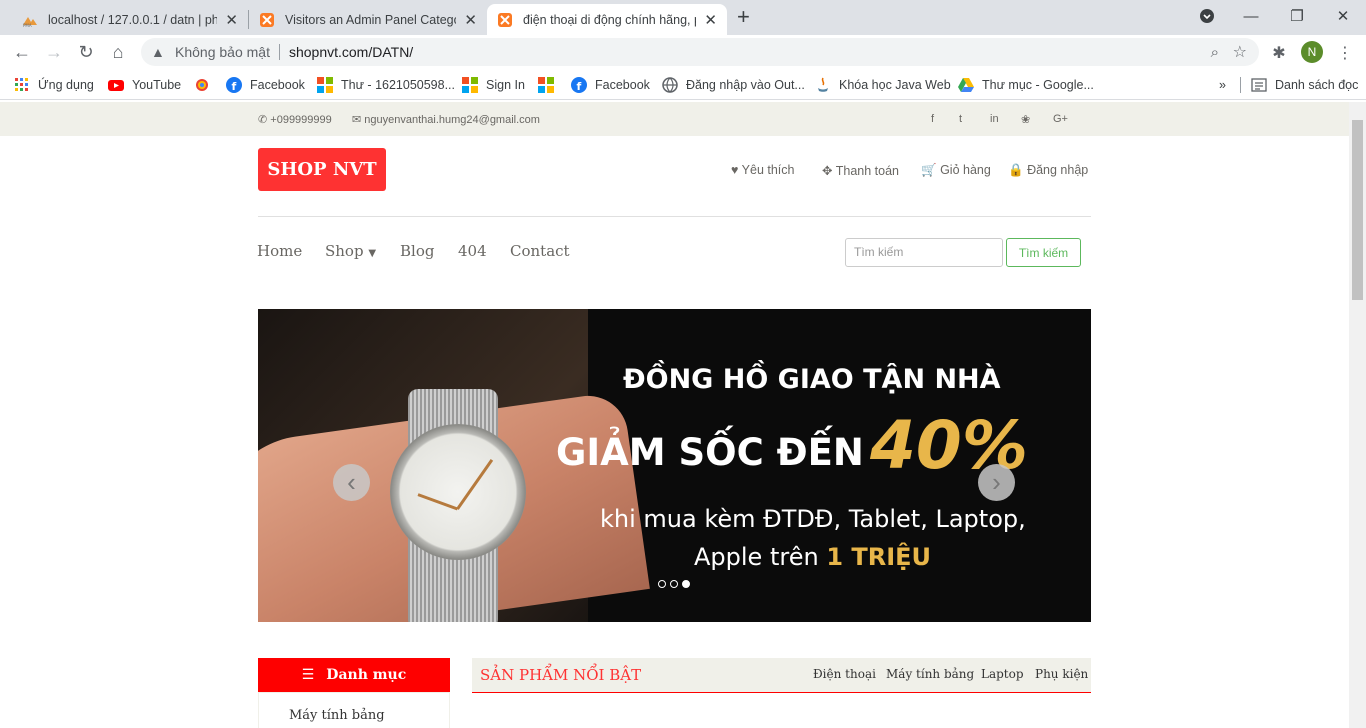 This screenshot has height=728, width=1366. I want to click on nav-404: 404, so click(472, 251).